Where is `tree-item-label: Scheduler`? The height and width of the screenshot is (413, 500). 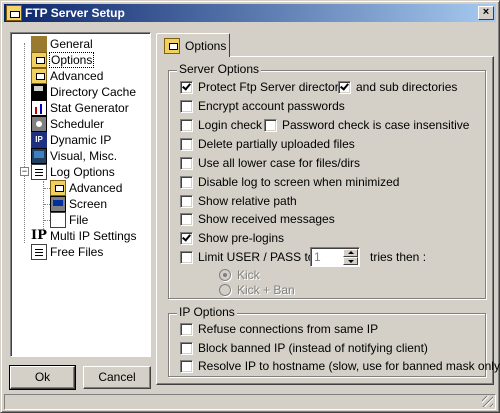 tree-item-label: Scheduler is located at coordinates (77, 124).